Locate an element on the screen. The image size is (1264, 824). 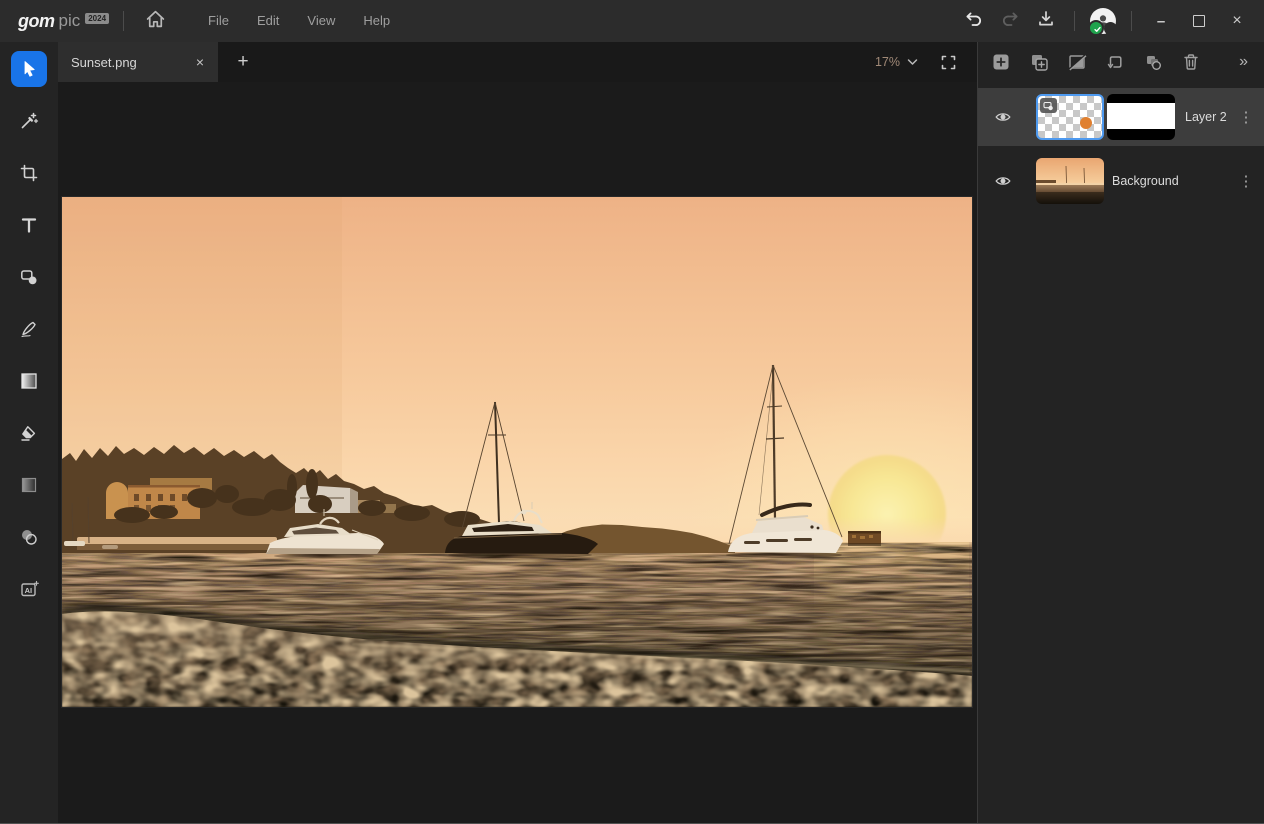
maximize-icon is located at coordinates (1199, 21).